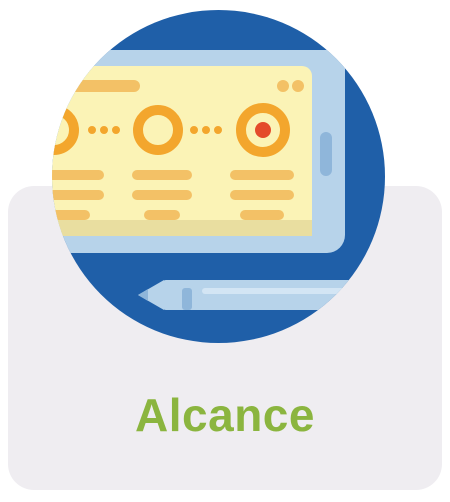 The height and width of the screenshot is (502, 450). What do you see at coordinates (182, 228) in the screenshot?
I see `screen-shadow` at bounding box center [182, 228].